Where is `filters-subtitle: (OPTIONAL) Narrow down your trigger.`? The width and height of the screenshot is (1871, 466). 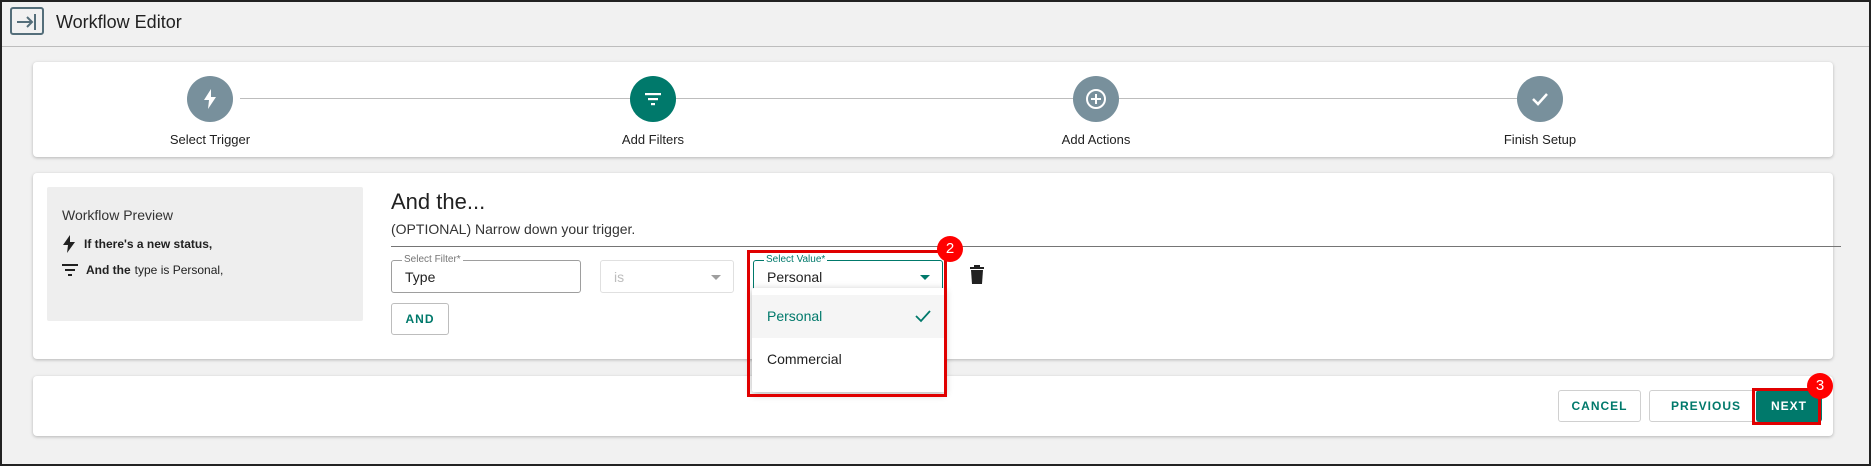 filters-subtitle: (OPTIONAL) Narrow down your trigger. is located at coordinates (513, 229).